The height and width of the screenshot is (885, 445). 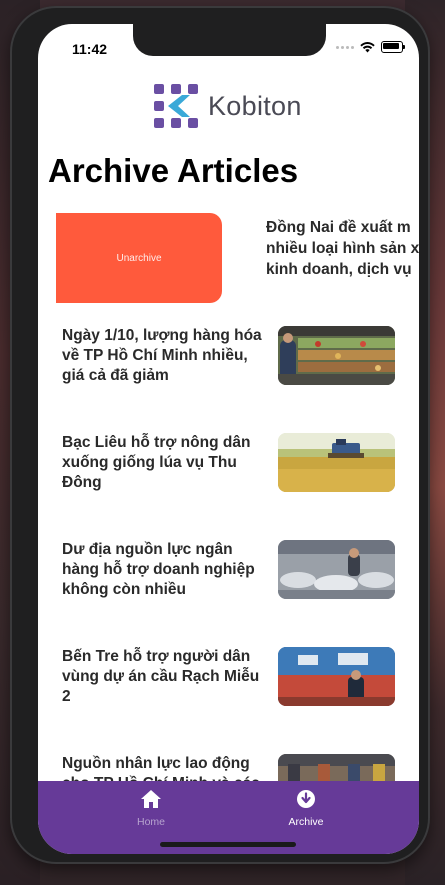 I want to click on swiped-article-line: Đồng Nai đề xuất m, so click(x=338, y=227).